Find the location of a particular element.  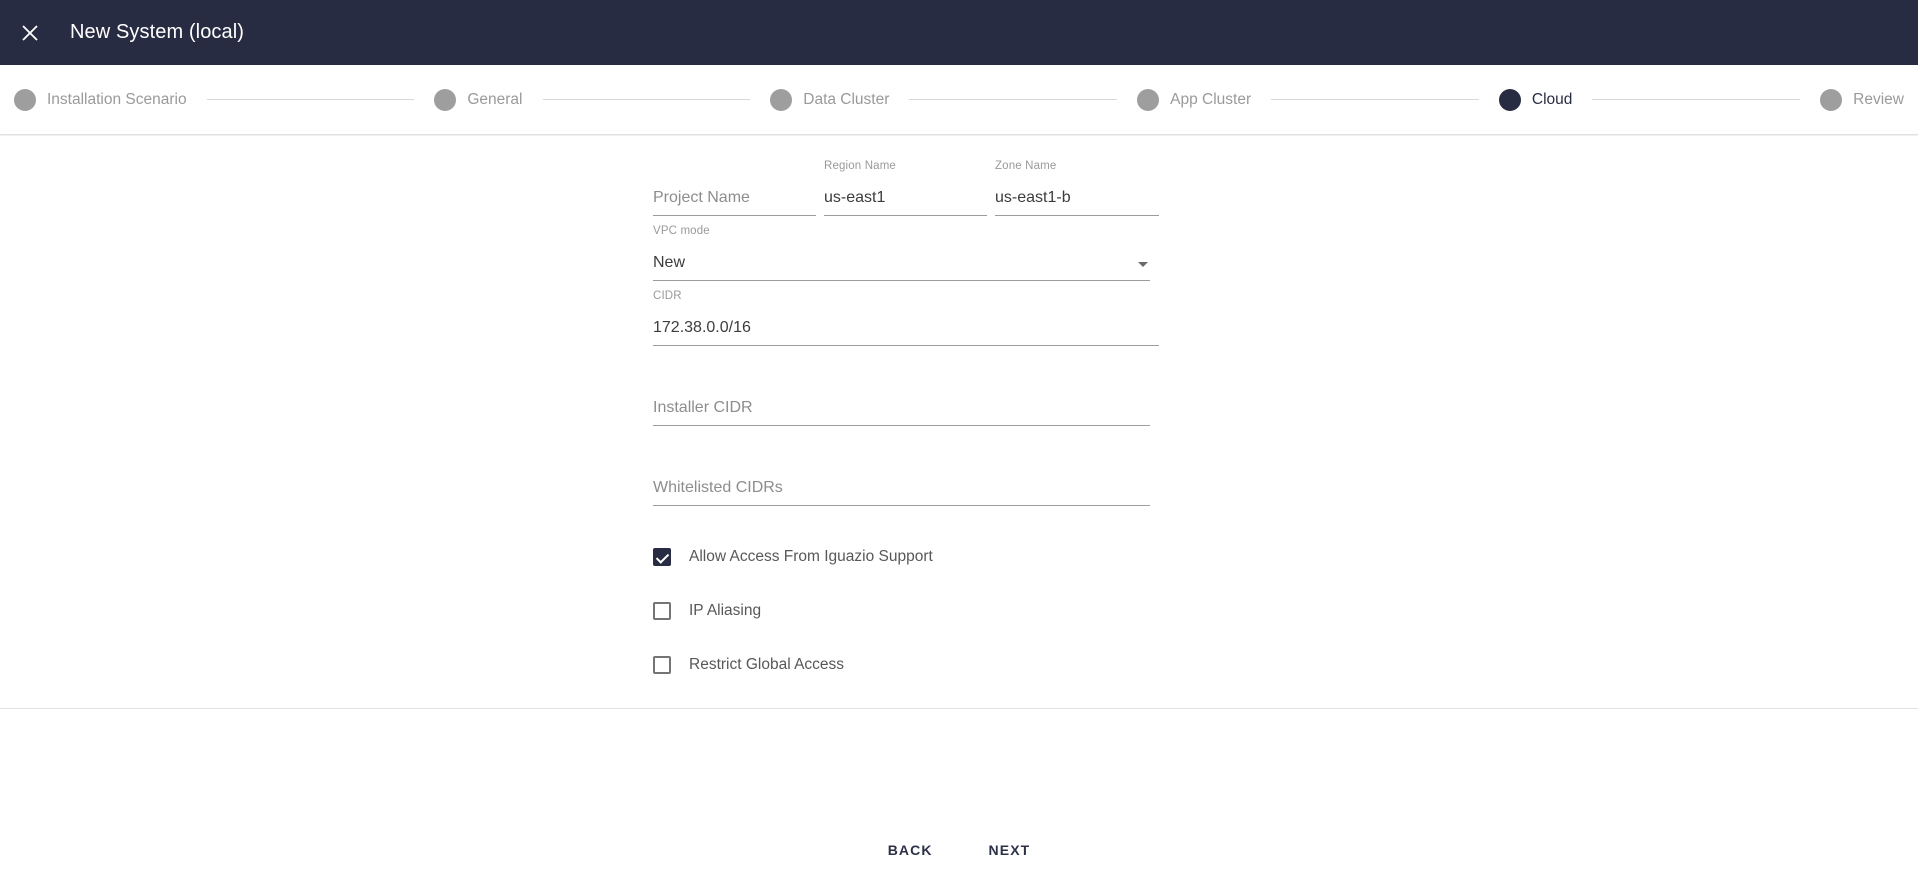

window-header: New System (local) is located at coordinates (959, 32).